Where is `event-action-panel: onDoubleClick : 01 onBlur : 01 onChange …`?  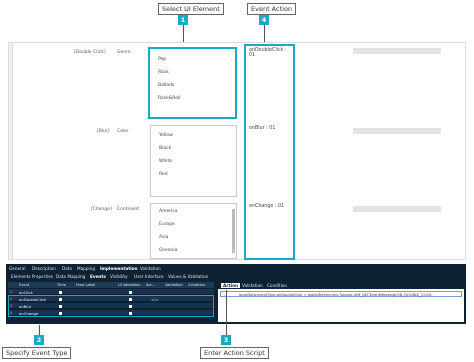 event-action-panel: onDoubleClick : 01 onBlur : 01 onChange … is located at coordinates (269, 152).